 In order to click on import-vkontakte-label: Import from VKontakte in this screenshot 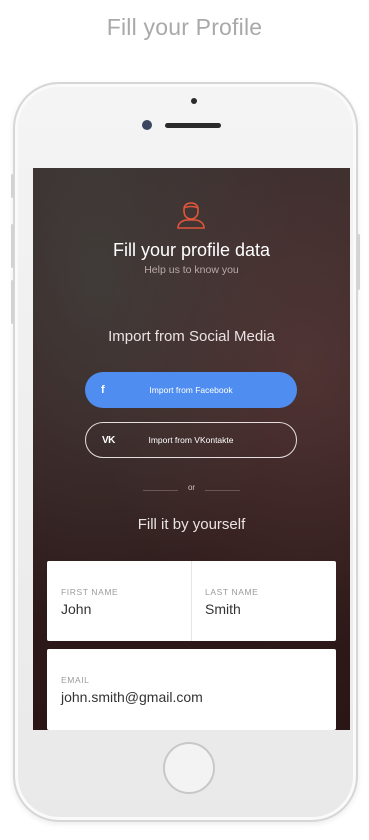, I will do `click(191, 440)`.